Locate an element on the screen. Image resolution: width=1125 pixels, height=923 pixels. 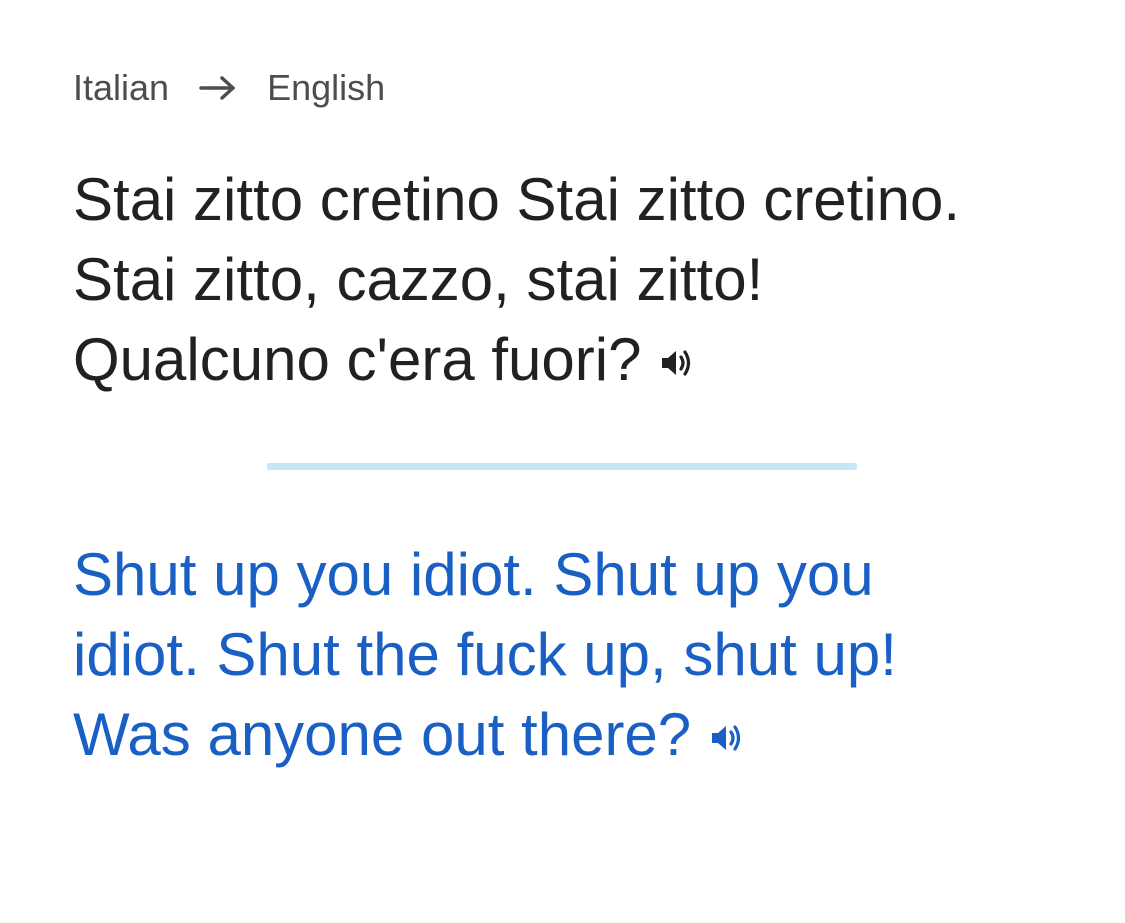
language-pair: Italian English is located at coordinates (229, 88).